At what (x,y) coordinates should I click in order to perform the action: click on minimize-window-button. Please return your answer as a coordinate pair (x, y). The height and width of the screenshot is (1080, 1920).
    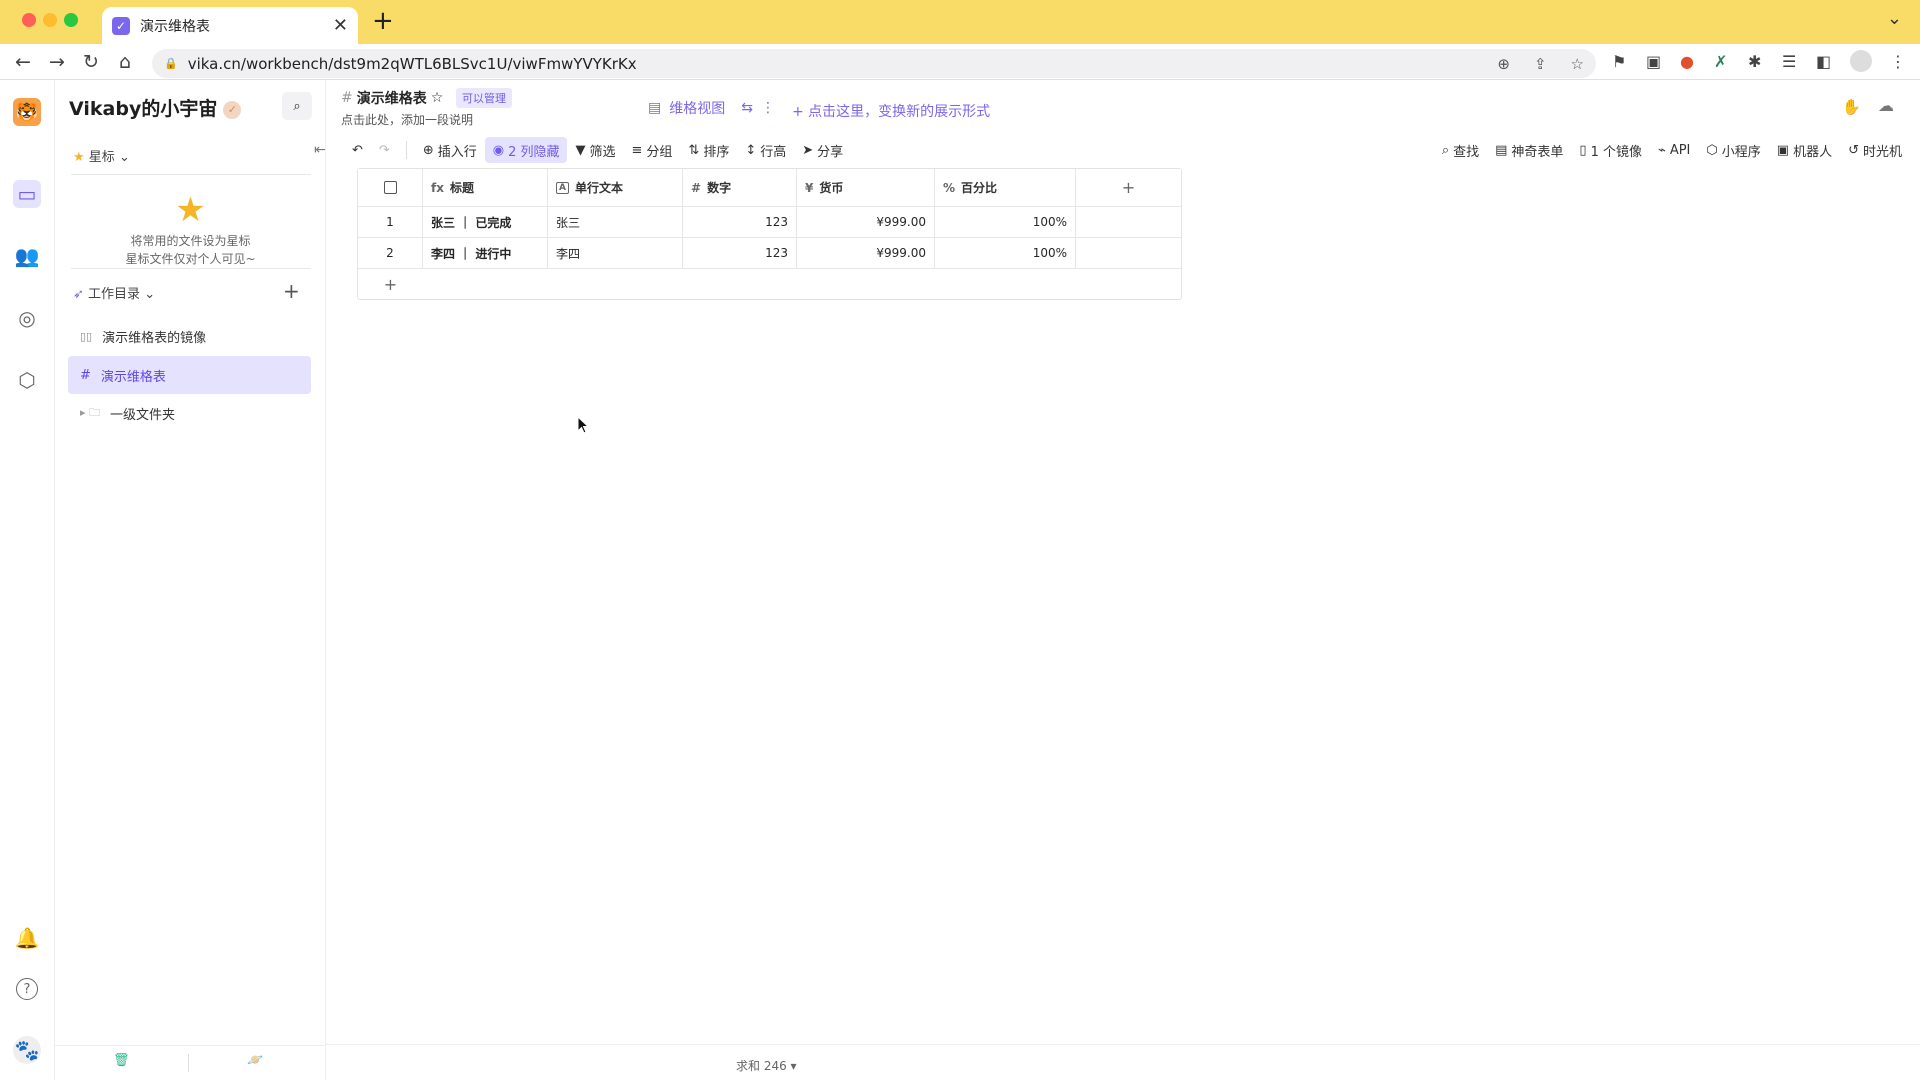
    Looking at the image, I should click on (50, 20).